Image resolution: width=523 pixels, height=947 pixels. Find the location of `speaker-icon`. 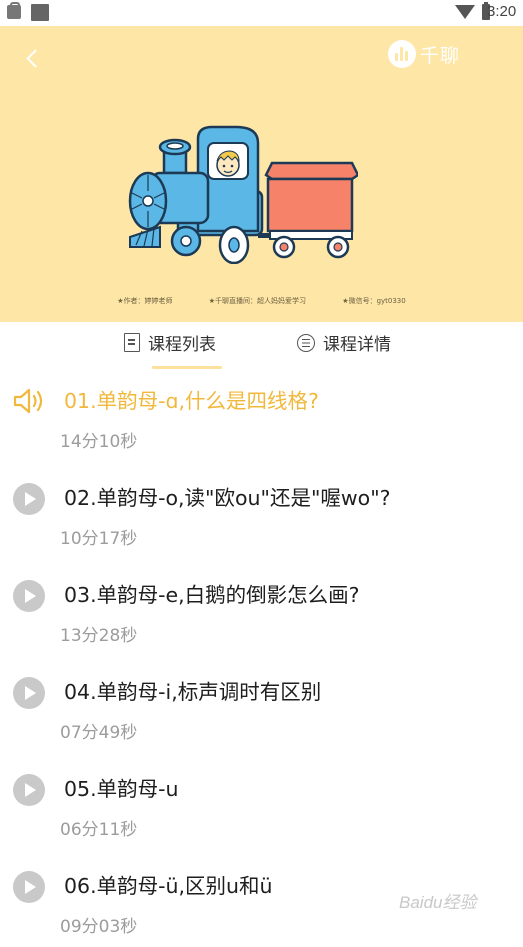

speaker-icon is located at coordinates (29, 401).